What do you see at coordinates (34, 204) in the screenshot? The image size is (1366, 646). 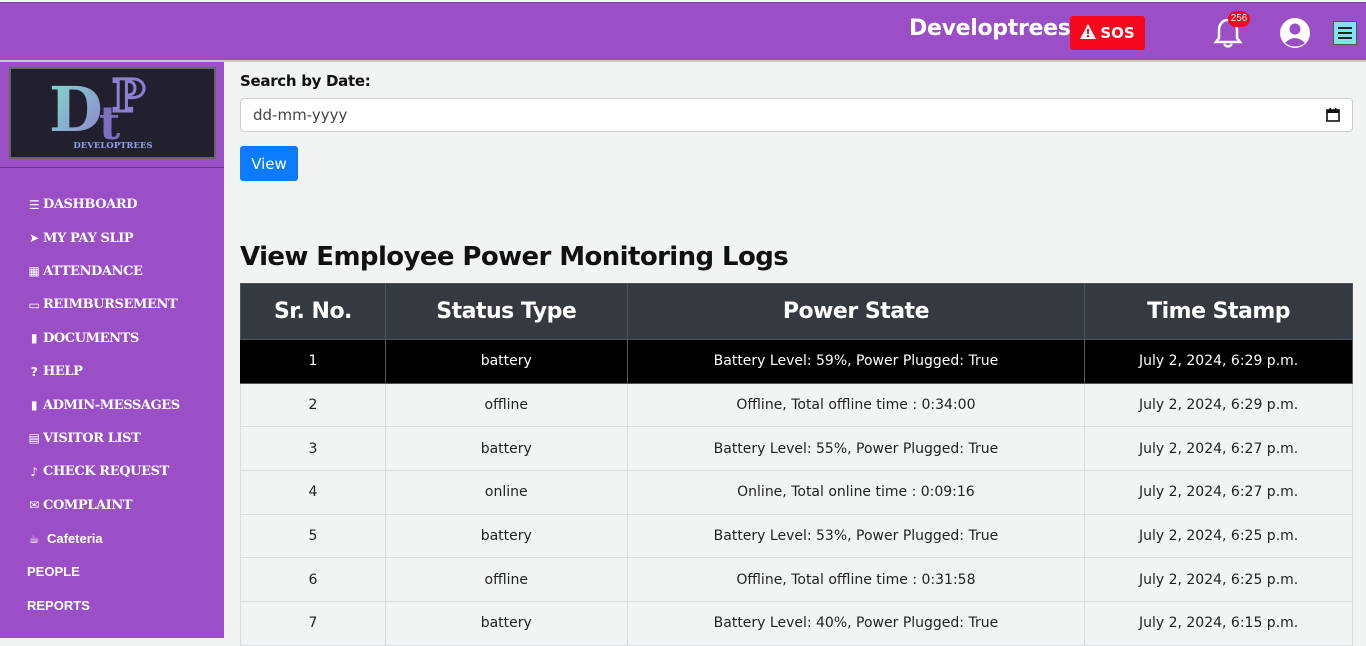 I see `list-icon: ☰` at bounding box center [34, 204].